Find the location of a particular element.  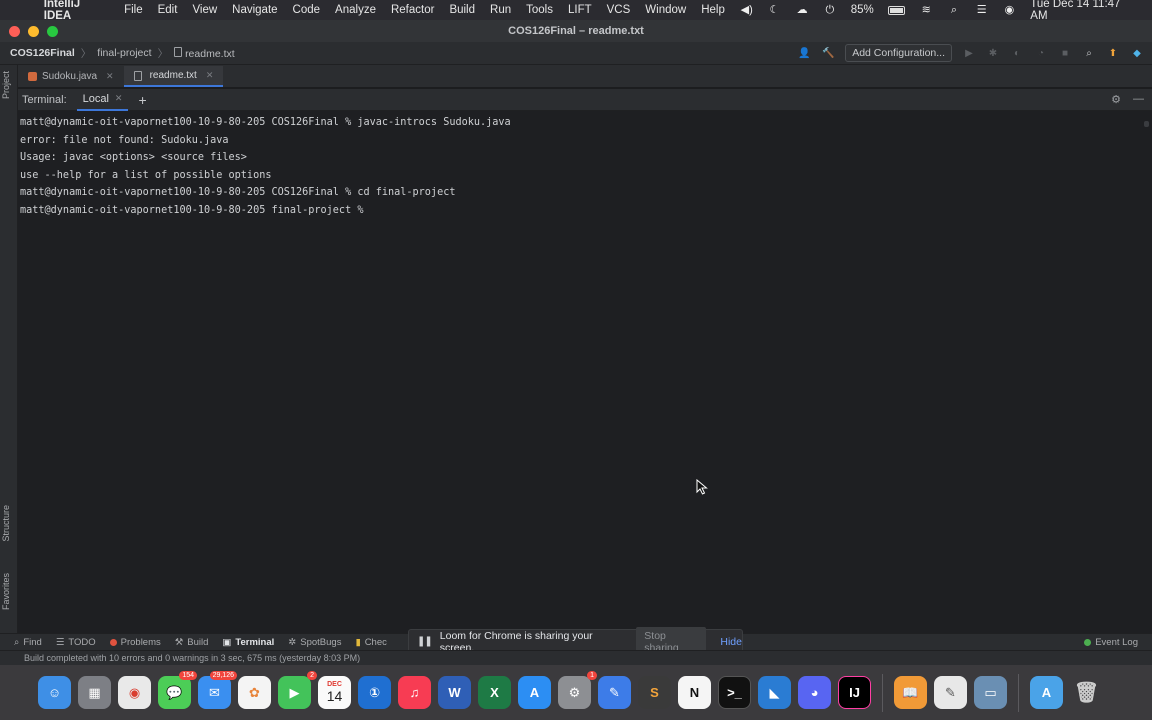

breadcrumb-file: readme.txt is located at coordinates (204, 53).